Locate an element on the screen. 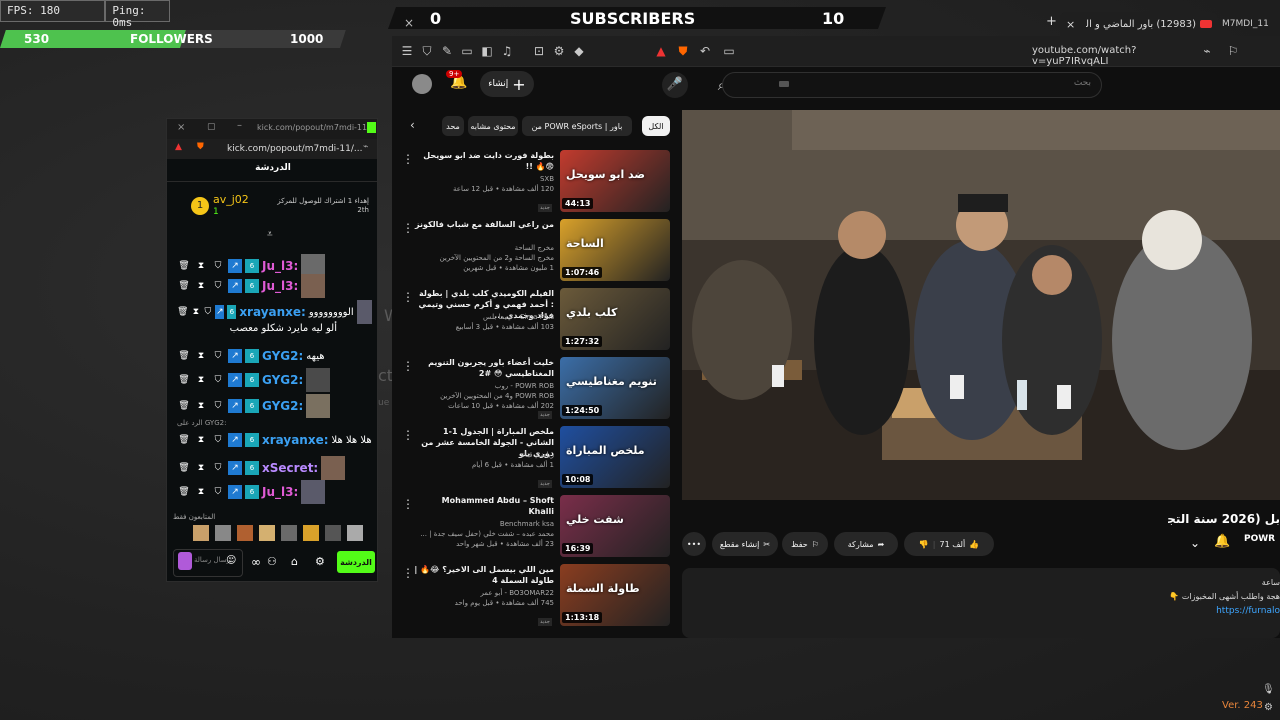 Image resolution: width=1280 pixels, height=720 pixels. subscribed-bell-icon: 🔔 is located at coordinates (1222, 541).